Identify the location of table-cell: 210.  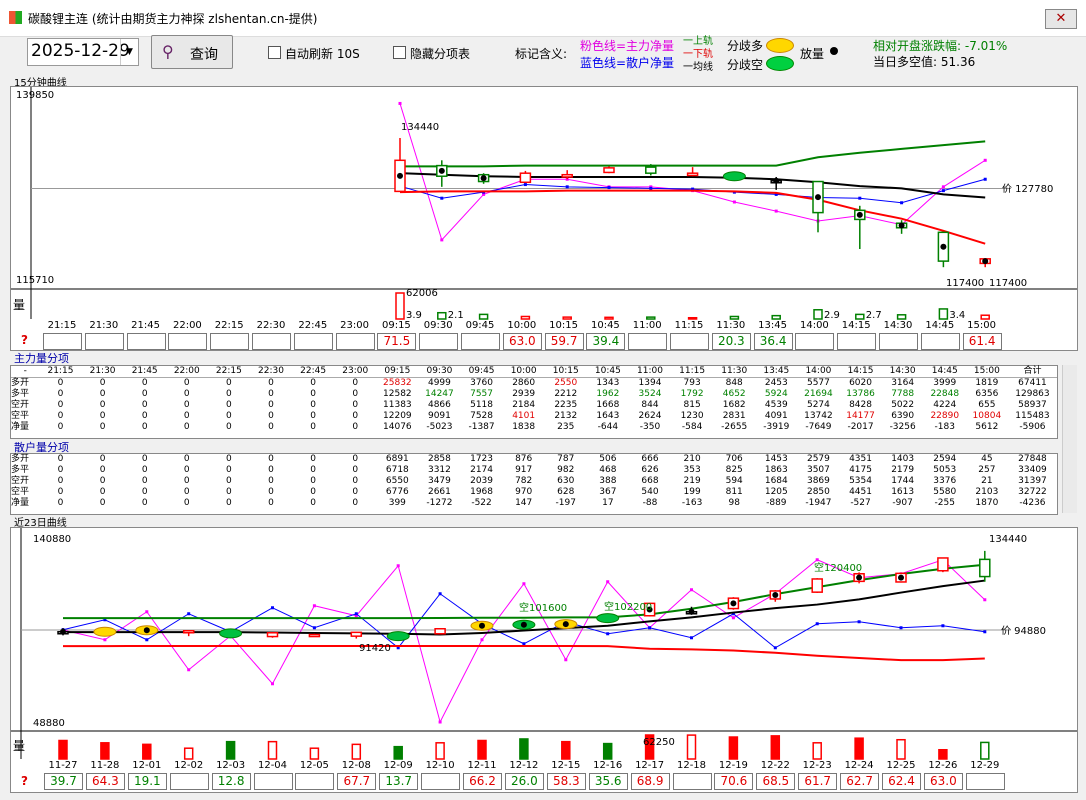
(692, 459).